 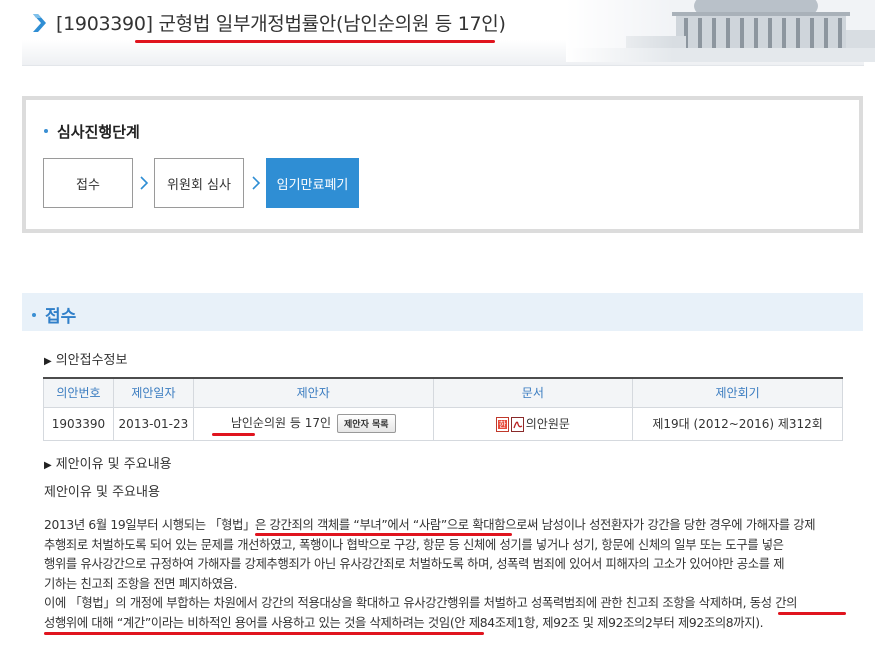 I want to click on step-received: 접수, so click(x=88, y=183).